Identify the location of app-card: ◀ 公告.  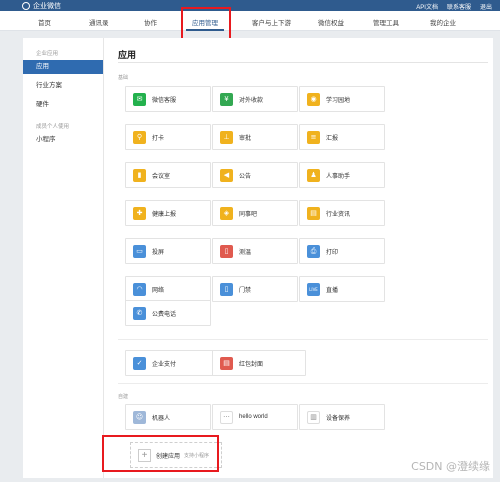
(255, 175).